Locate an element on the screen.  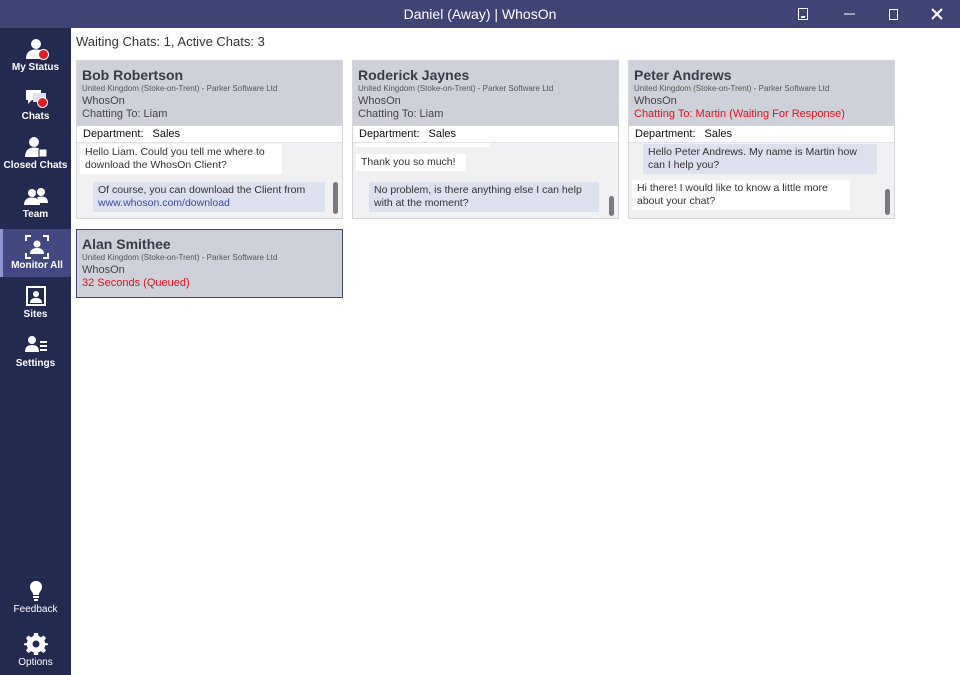
compact-overlay-icon is located at coordinates (803, 14).